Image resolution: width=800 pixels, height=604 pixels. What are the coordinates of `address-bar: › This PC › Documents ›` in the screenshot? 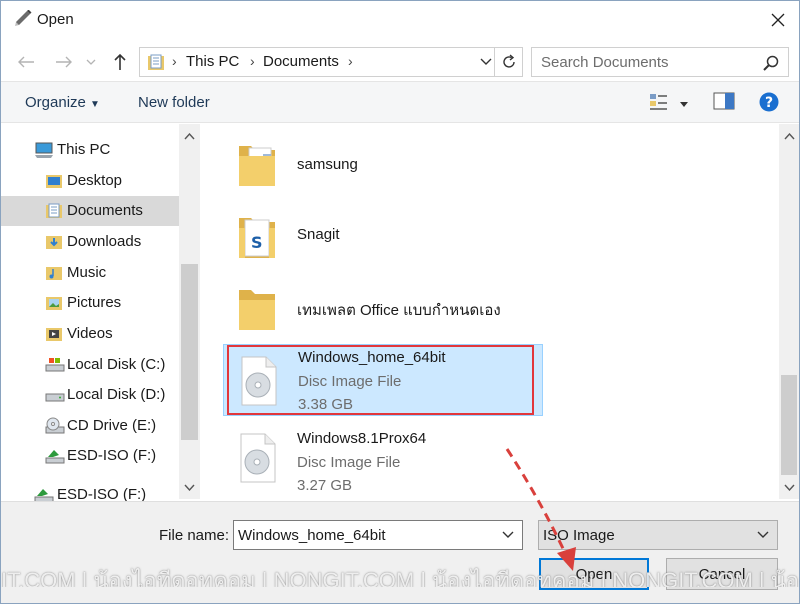 It's located at (331, 62).